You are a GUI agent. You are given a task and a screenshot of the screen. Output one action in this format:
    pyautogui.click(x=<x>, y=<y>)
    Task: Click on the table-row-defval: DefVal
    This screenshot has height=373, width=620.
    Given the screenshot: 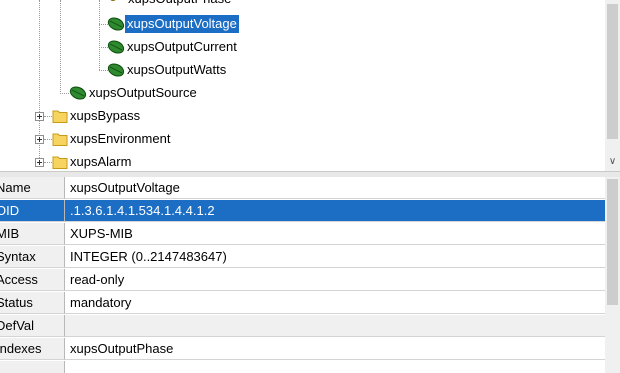 What is the action you would take?
    pyautogui.click(x=302, y=326)
    